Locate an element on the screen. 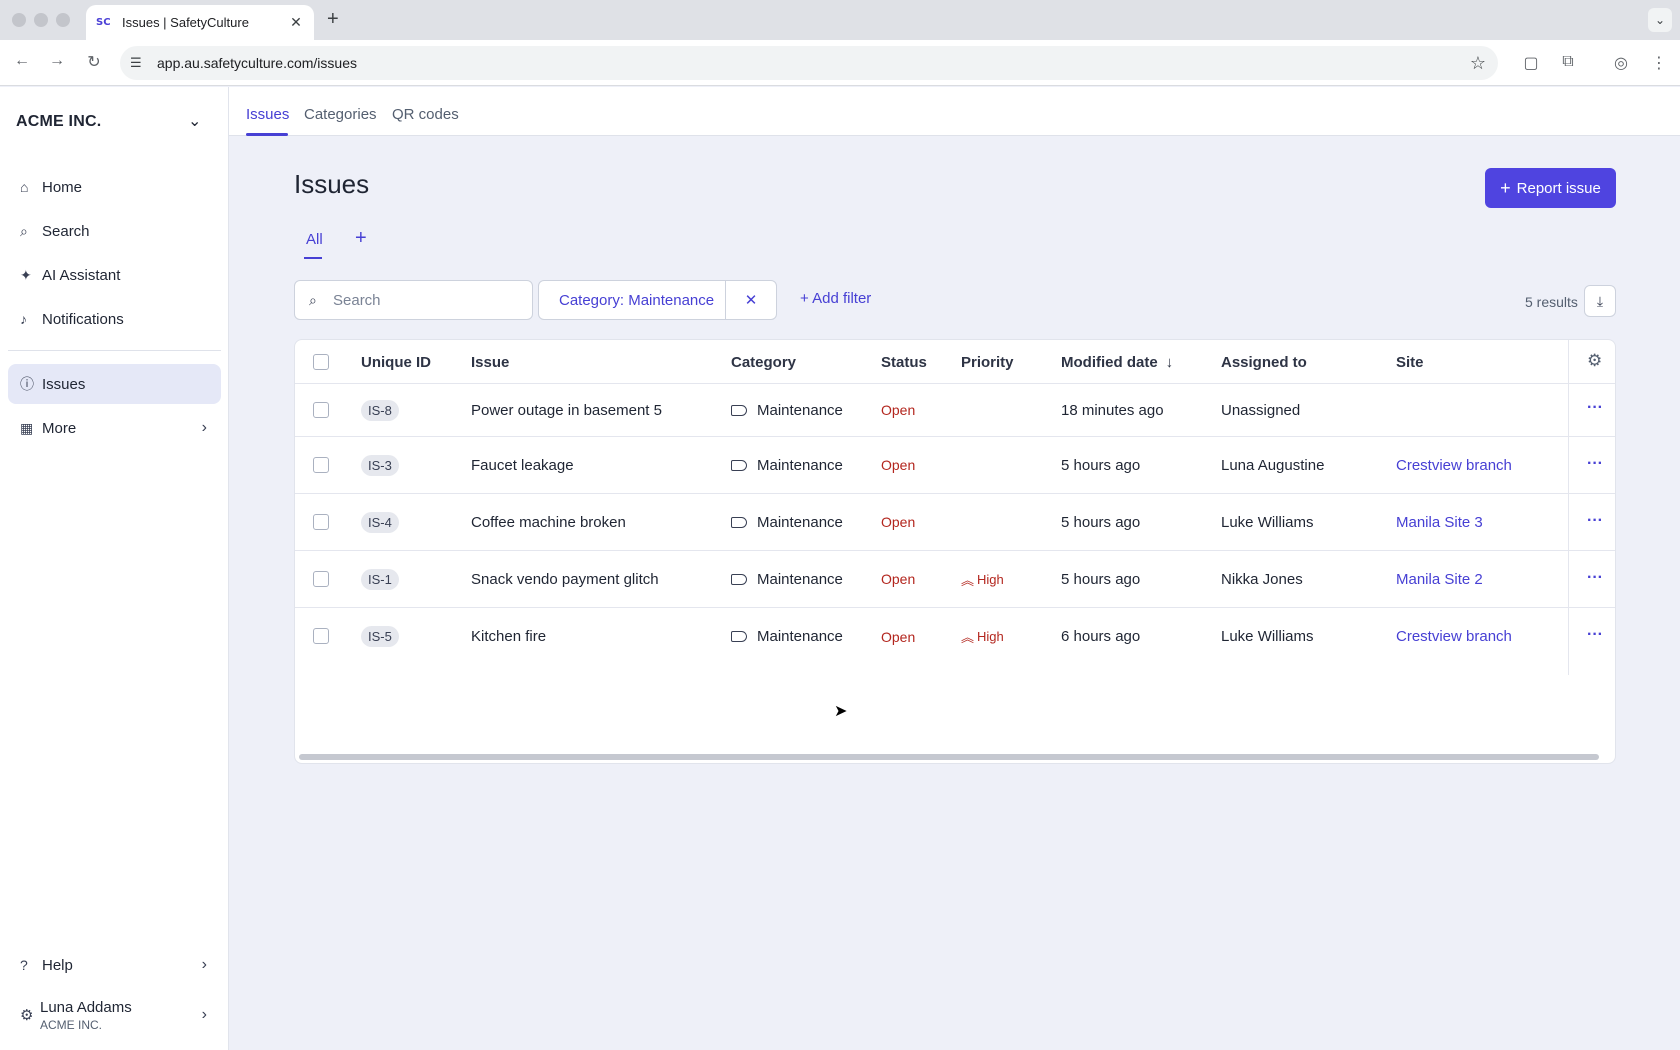 The width and height of the screenshot is (1680, 1050). browser-menu-icon: ⋮ is located at coordinates (1659, 63).